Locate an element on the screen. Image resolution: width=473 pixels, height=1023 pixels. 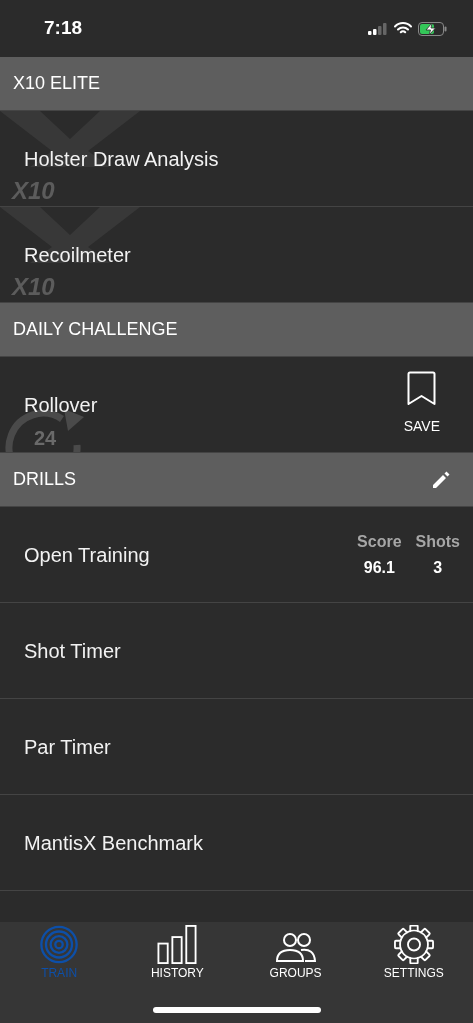
tab-item: HISTORY is located at coordinates (177, 952).